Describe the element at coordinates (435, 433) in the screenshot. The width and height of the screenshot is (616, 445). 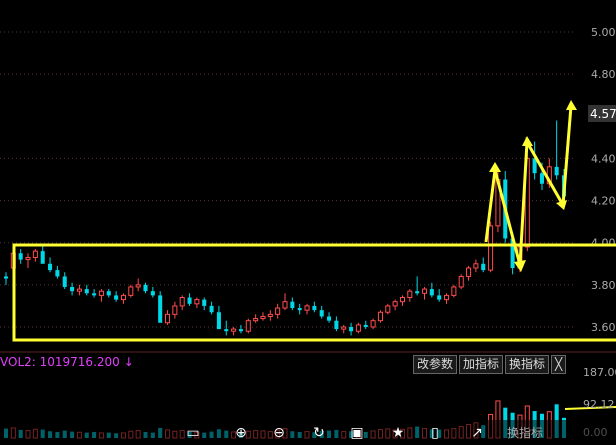
I see `phone-icon: ▯` at that location.